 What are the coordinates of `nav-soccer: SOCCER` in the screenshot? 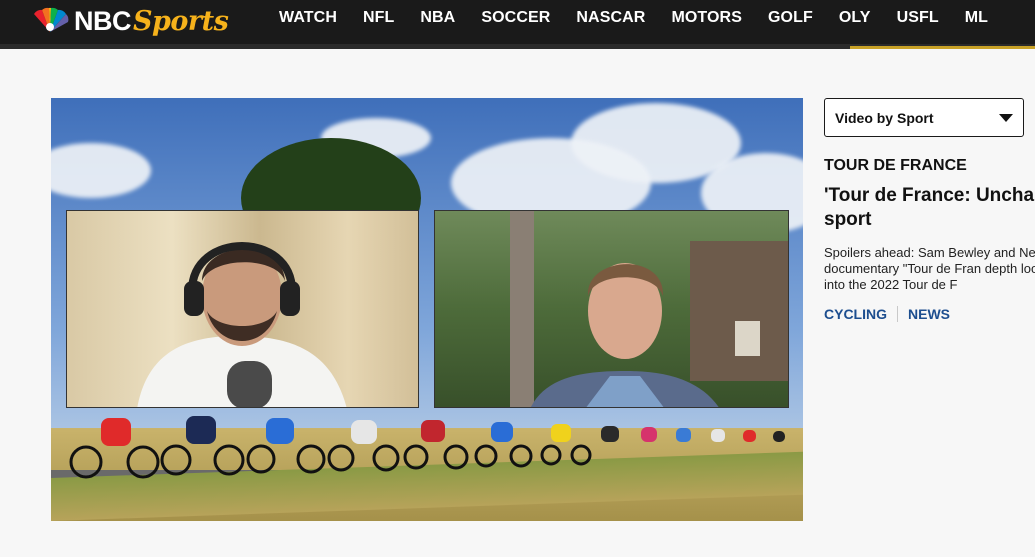 It's located at (515, 18).